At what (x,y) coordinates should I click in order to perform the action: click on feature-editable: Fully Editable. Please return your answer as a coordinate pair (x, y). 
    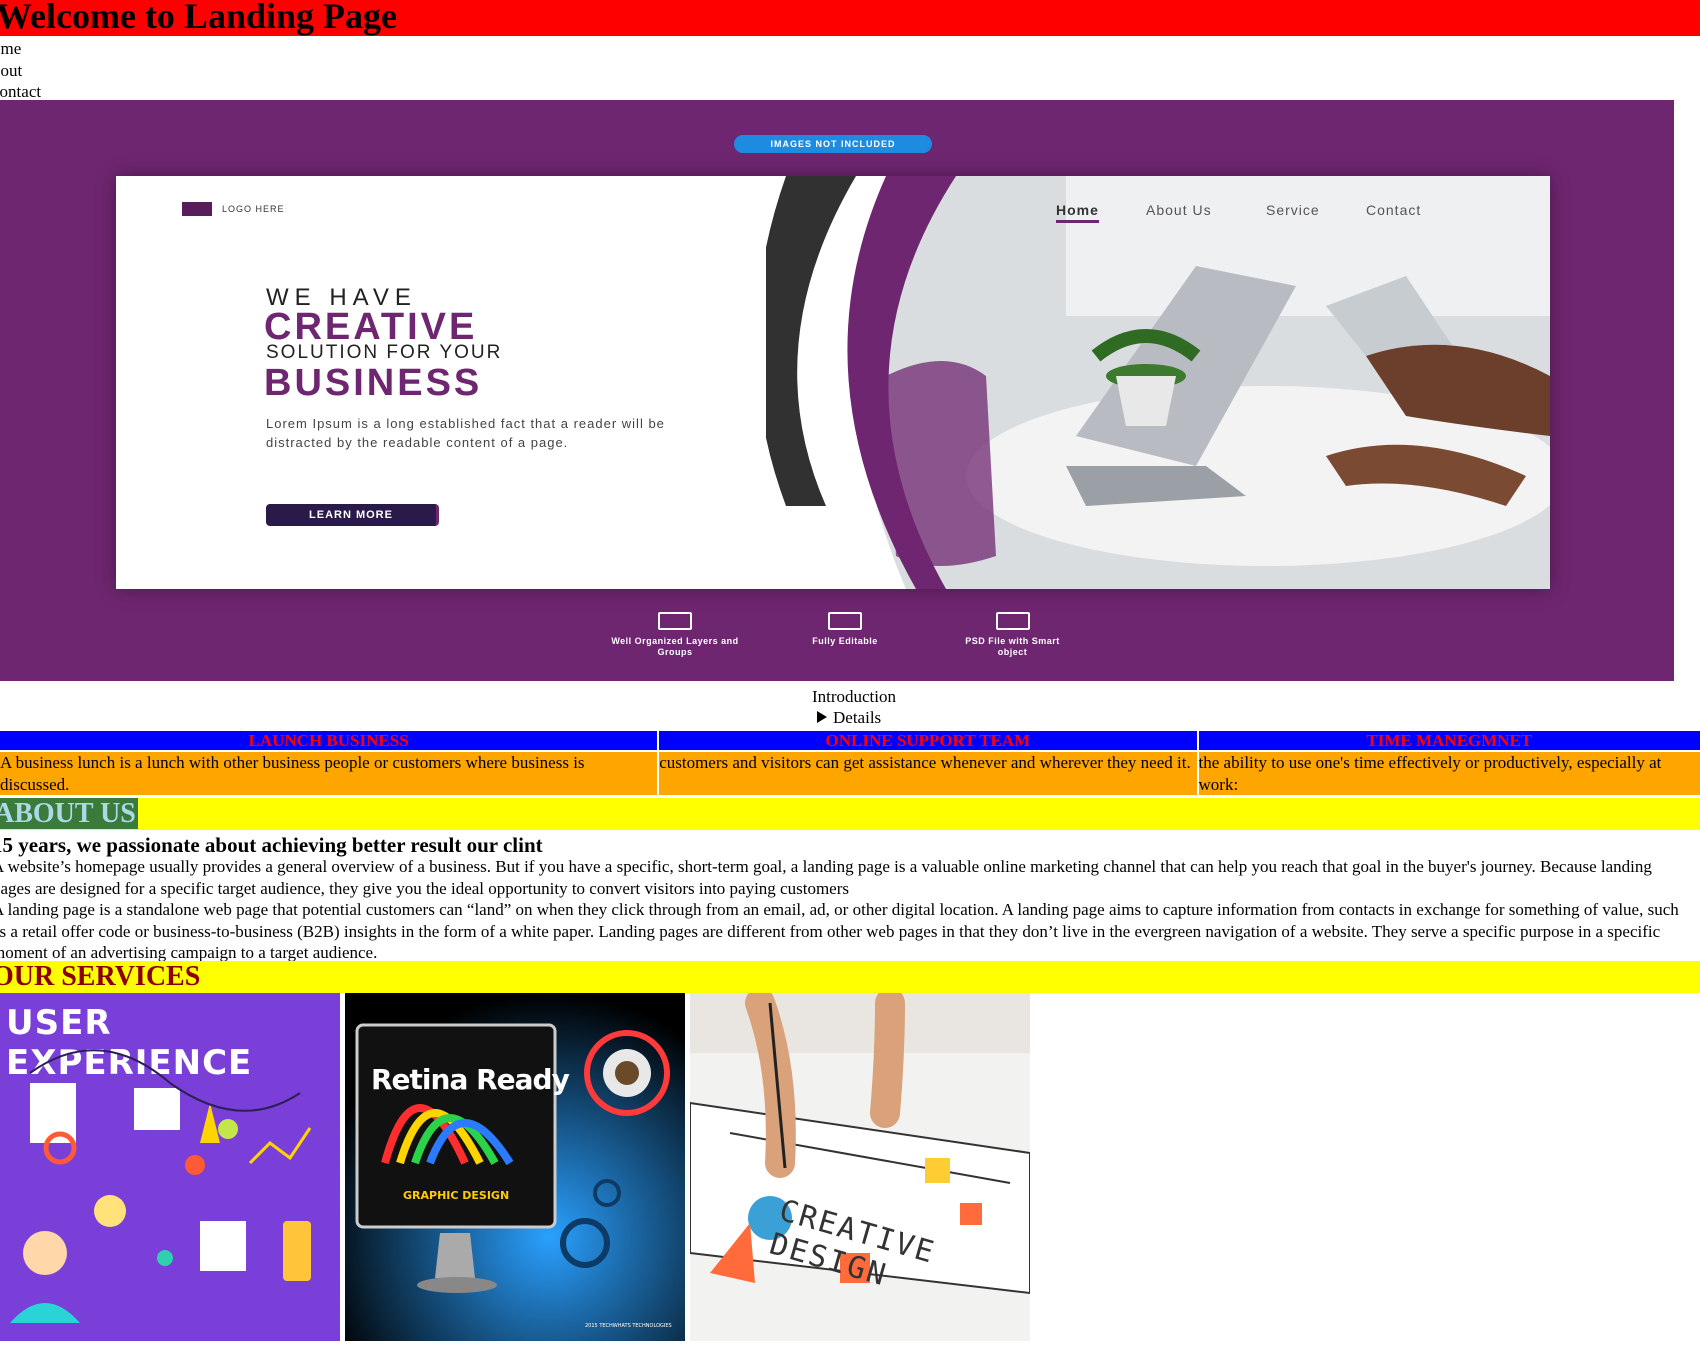
    Looking at the image, I should click on (845, 629).